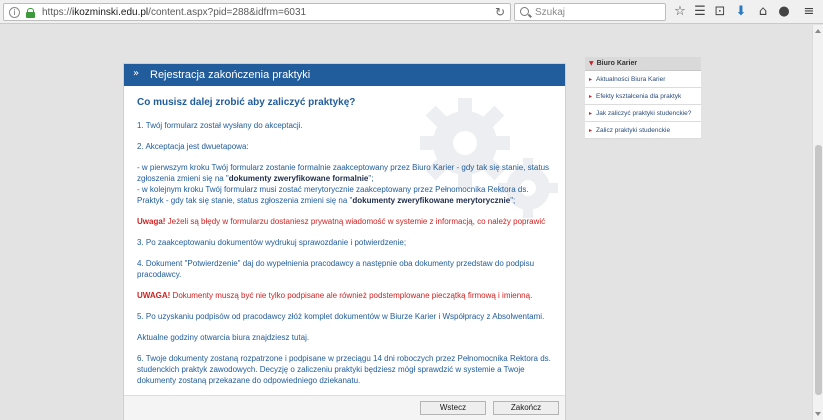  What do you see at coordinates (14, 12) in the screenshot?
I see `info-icon: i` at bounding box center [14, 12].